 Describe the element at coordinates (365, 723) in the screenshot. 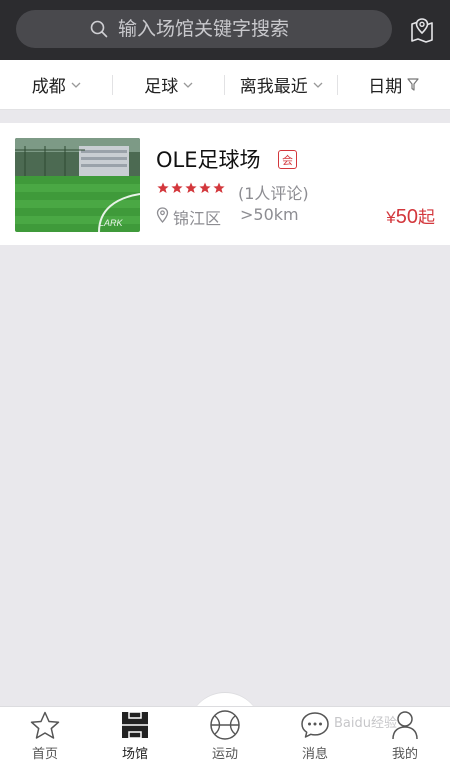

I see `watermark: Baidu经验` at that location.